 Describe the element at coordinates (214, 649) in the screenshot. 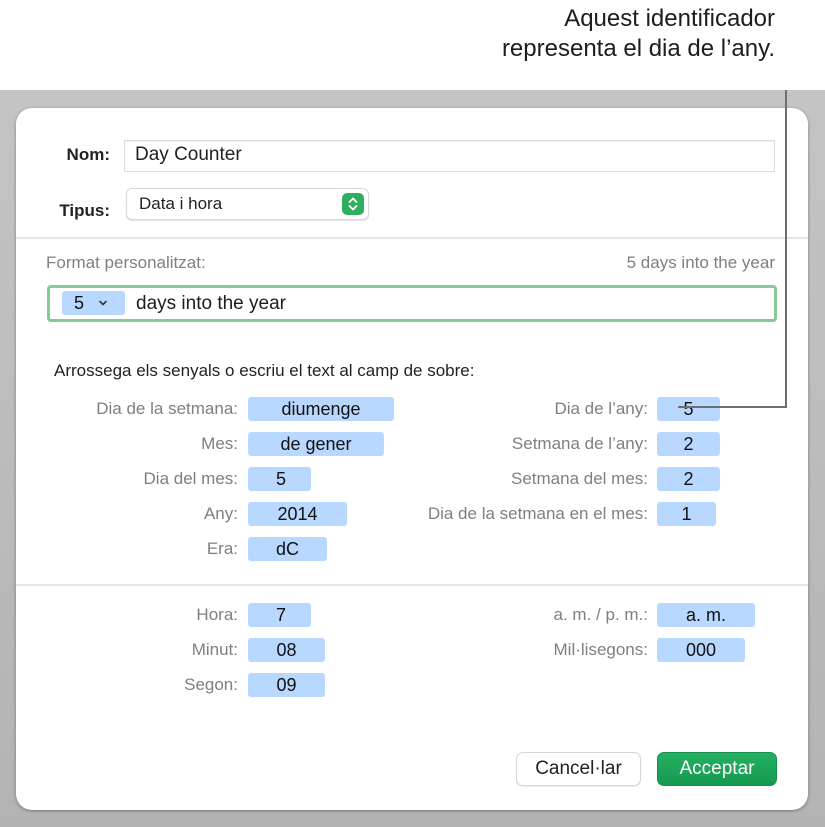

I see `token-label-minute: Minut:` at that location.